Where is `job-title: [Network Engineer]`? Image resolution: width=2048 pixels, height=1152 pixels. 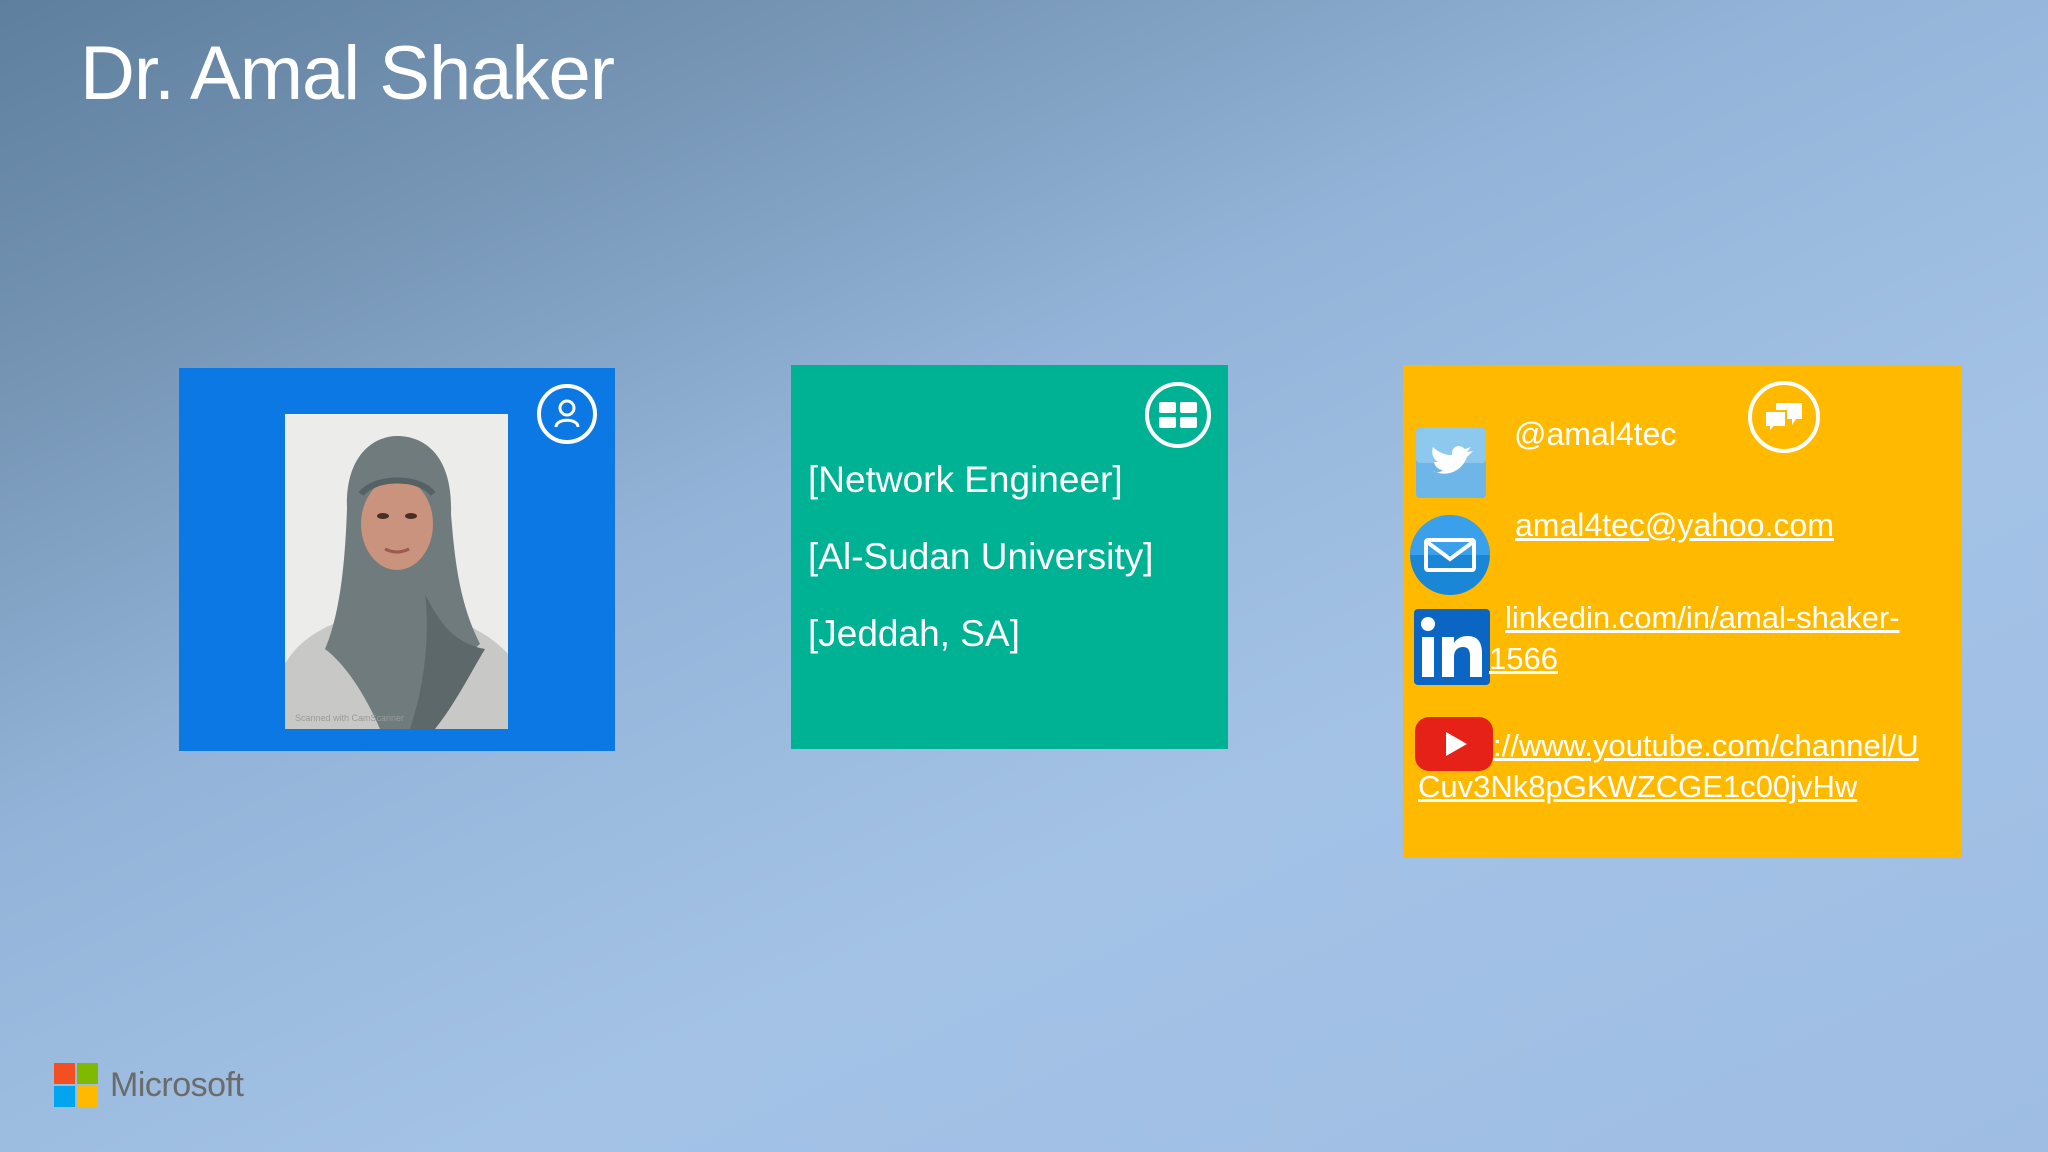
job-title: [Network Engineer] is located at coordinates (965, 479).